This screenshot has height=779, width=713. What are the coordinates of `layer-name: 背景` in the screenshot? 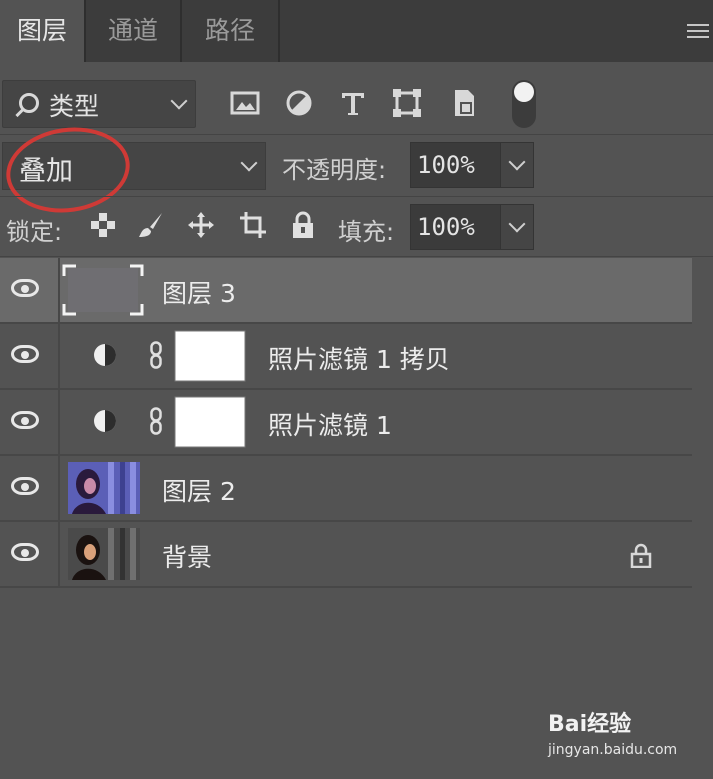 It's located at (187, 557).